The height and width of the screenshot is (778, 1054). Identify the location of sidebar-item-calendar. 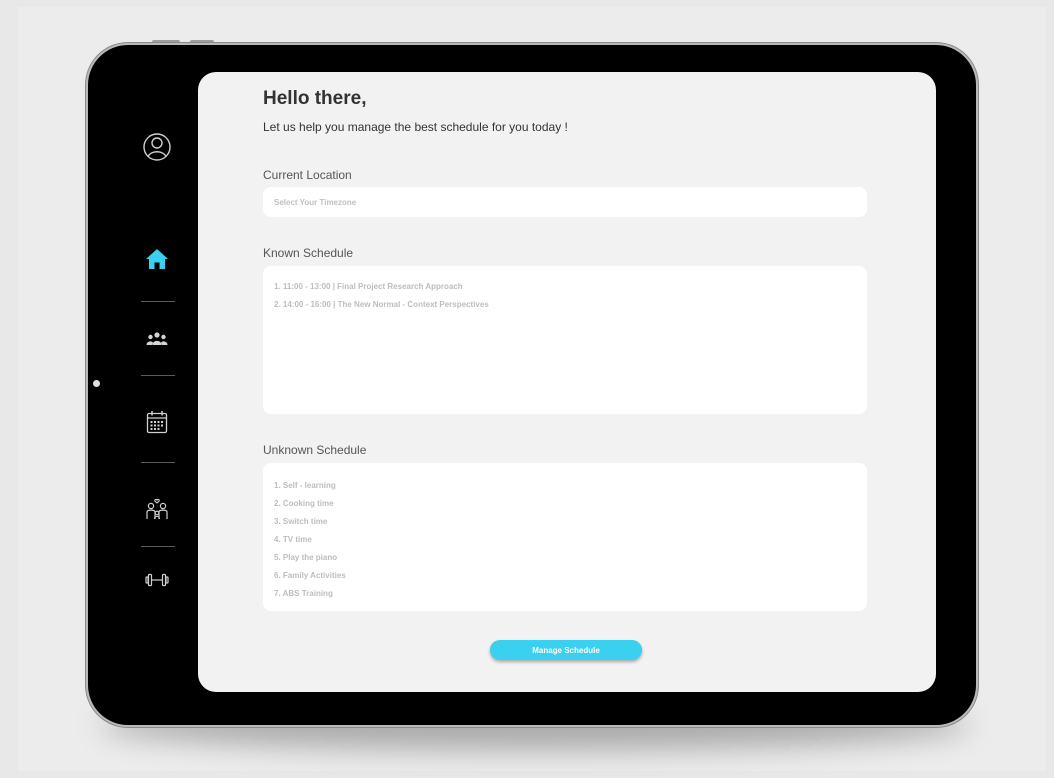
(157, 422).